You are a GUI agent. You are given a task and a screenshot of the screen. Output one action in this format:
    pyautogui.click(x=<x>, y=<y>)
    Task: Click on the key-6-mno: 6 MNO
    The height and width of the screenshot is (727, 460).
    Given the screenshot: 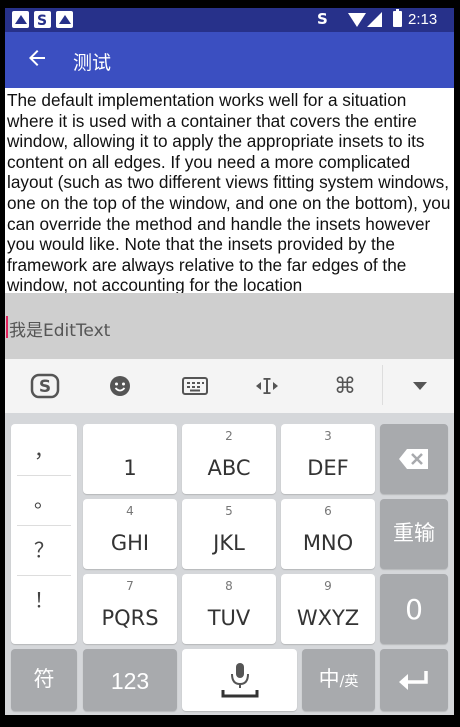 What is the action you would take?
    pyautogui.click(x=328, y=534)
    